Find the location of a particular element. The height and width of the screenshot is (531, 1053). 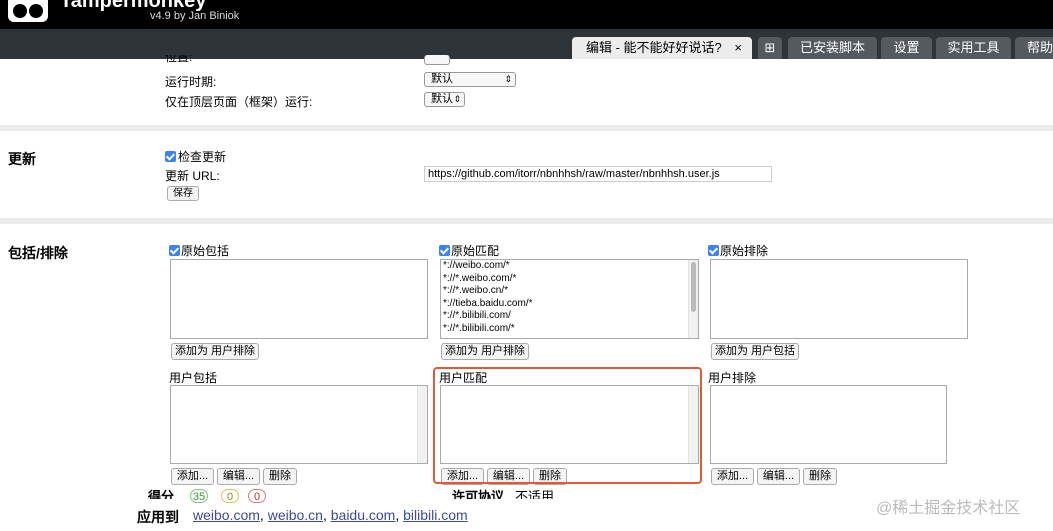

runat-select: 默认 ⇕ is located at coordinates (470, 79).